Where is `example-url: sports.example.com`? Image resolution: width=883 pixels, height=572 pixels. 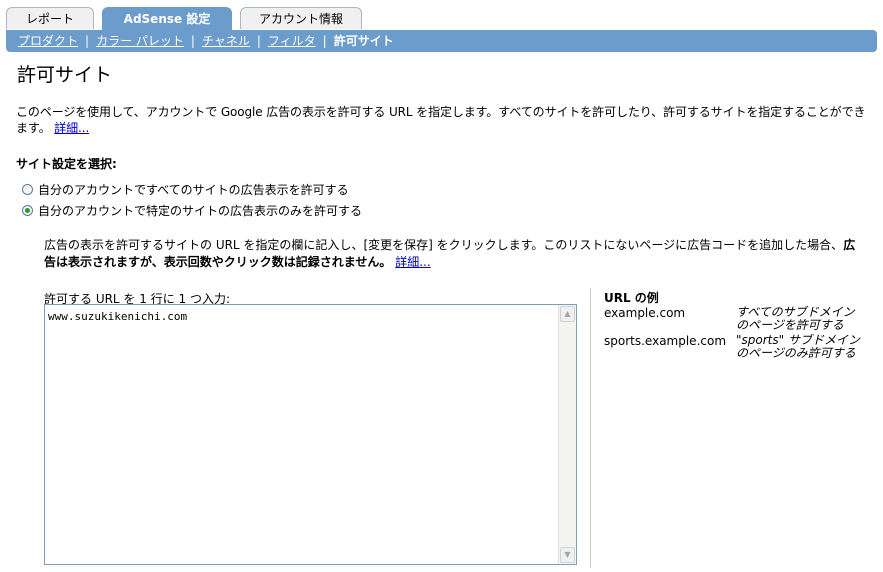 example-url: sports.example.com is located at coordinates (665, 341).